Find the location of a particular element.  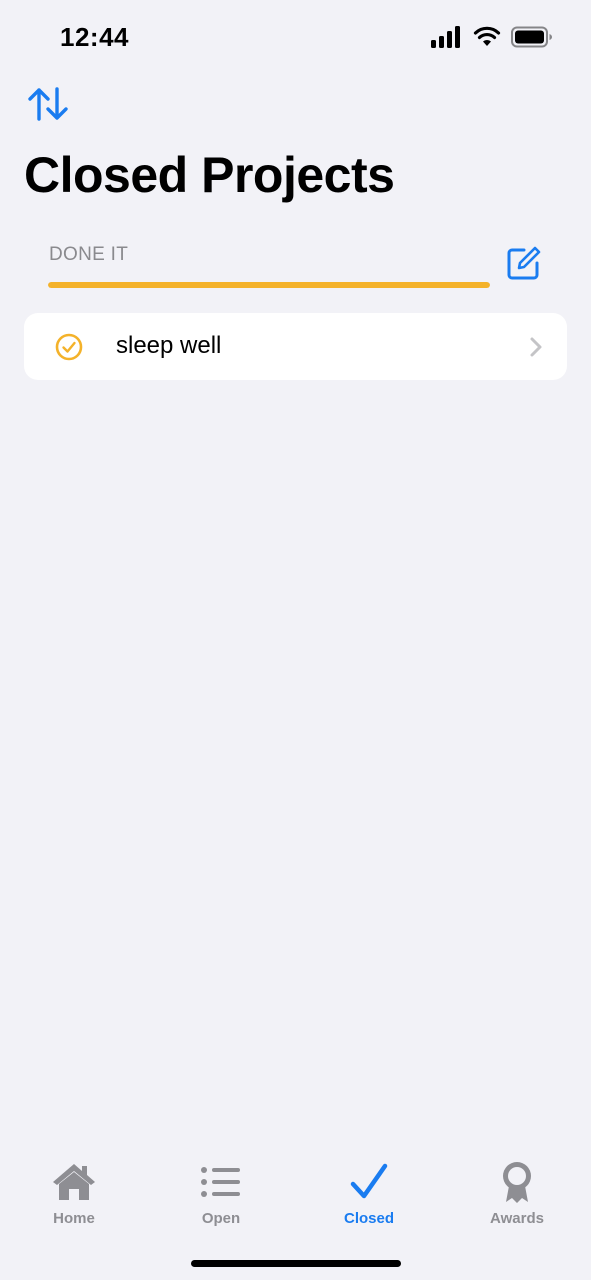

tab-open: Open is located at coordinates (221, 1196).